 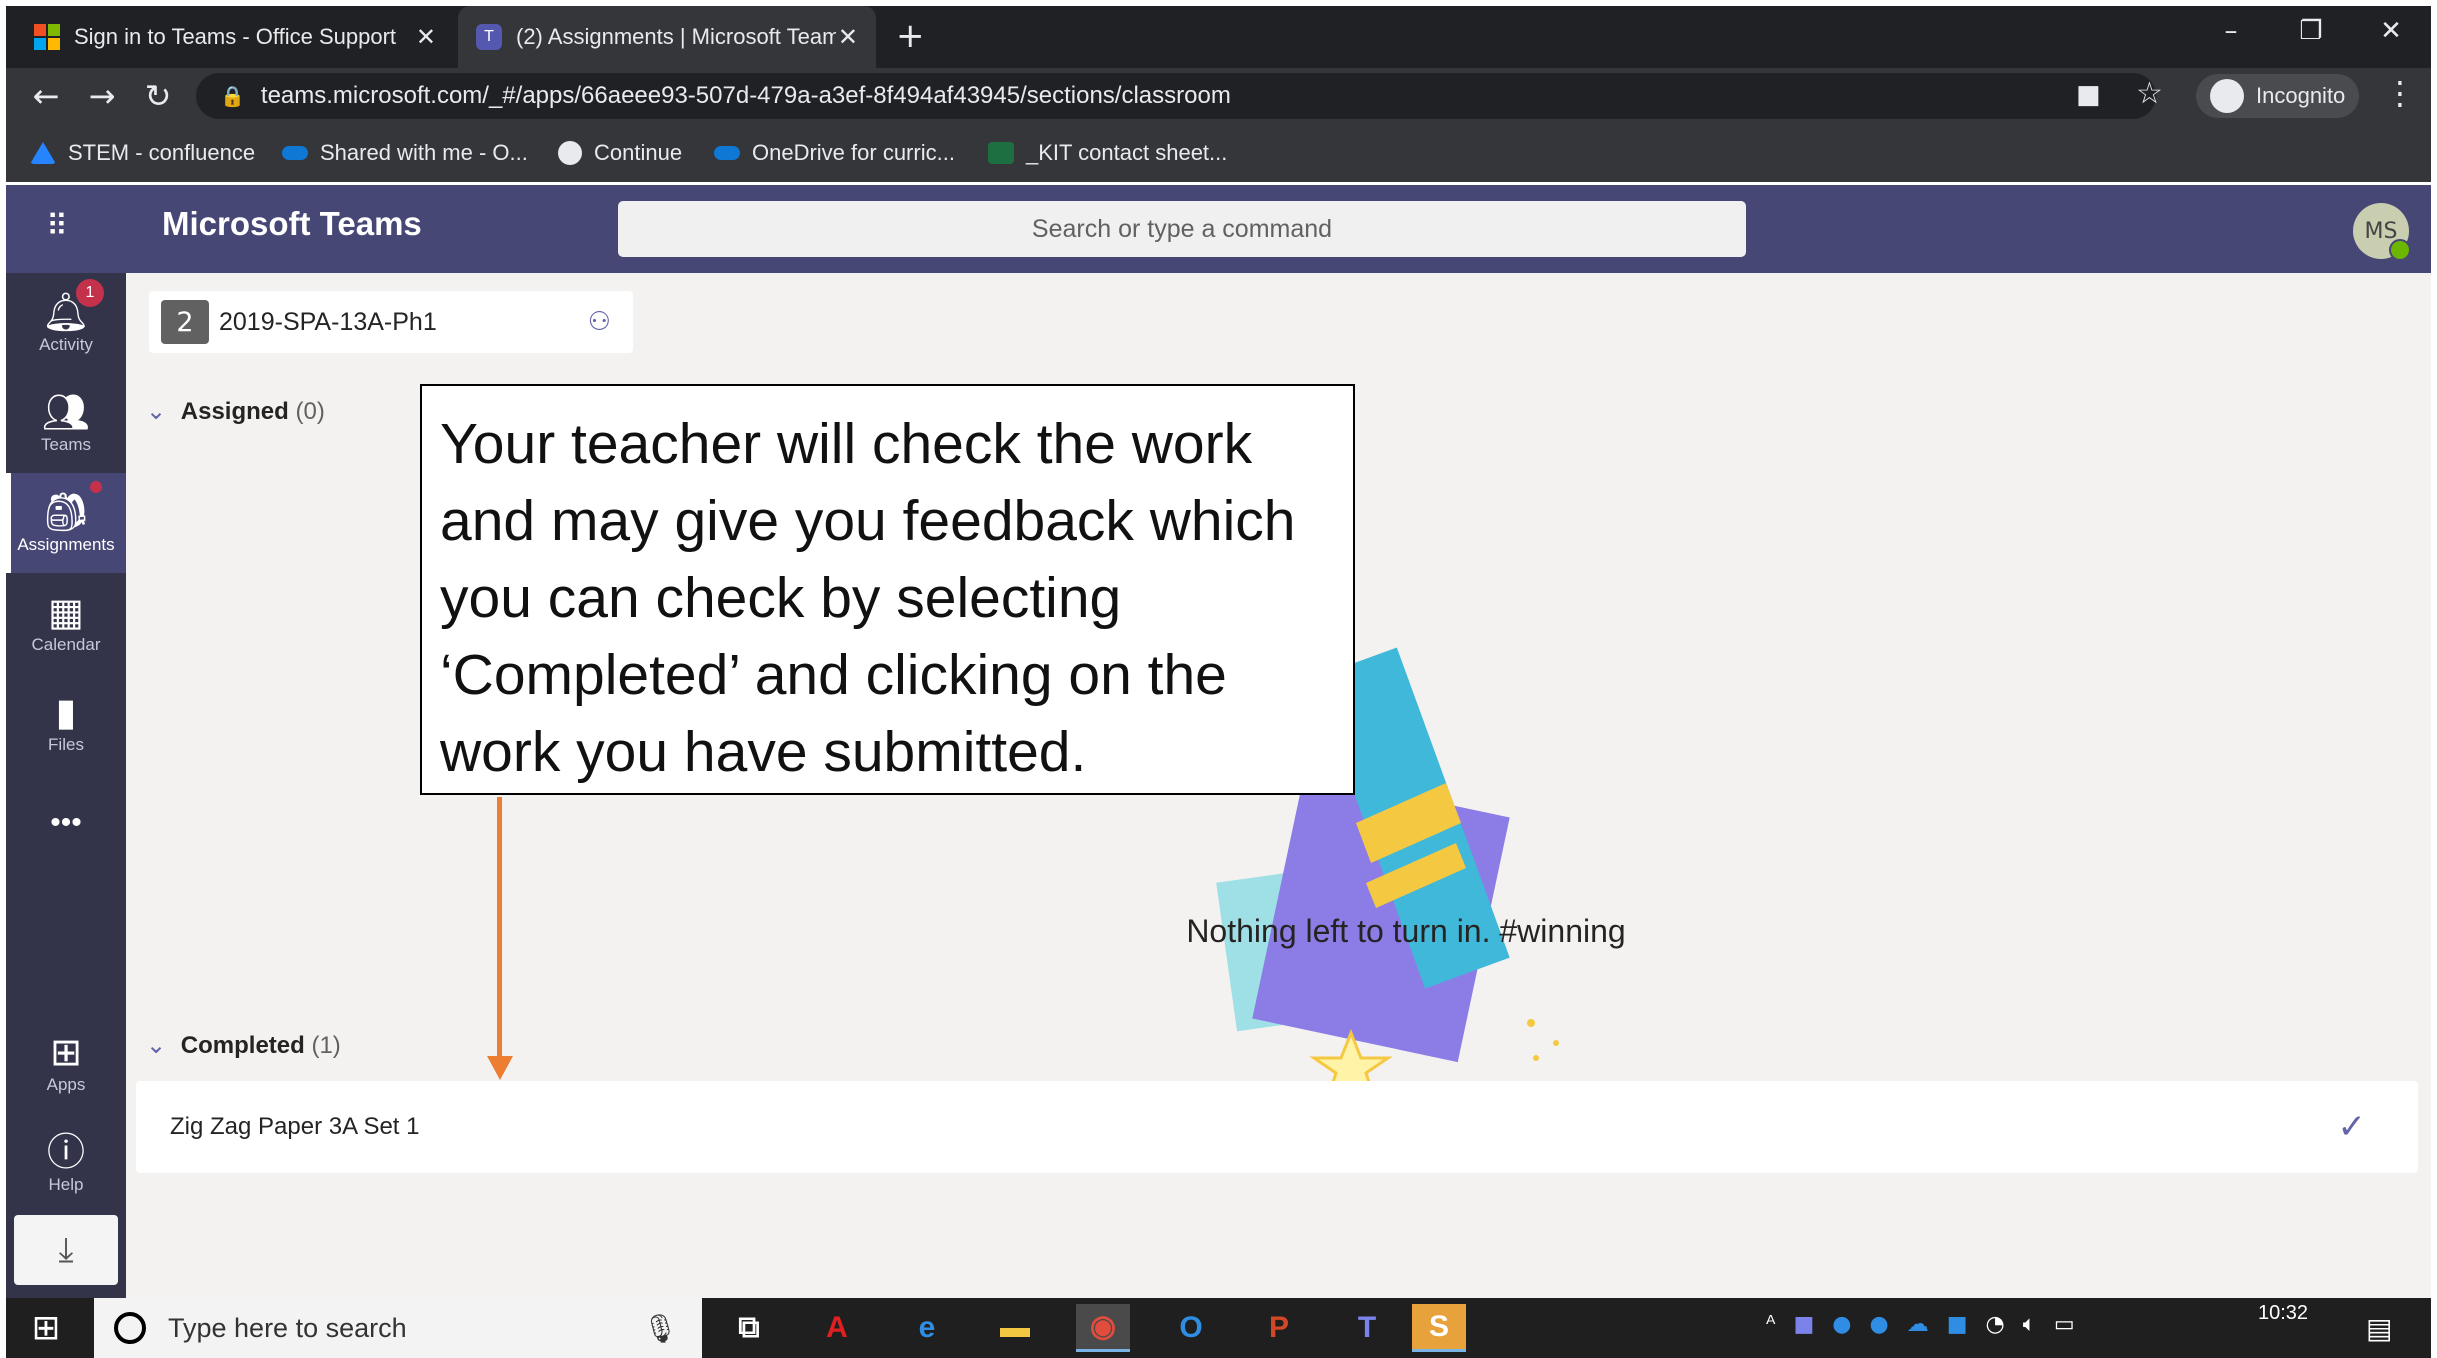 I want to click on rail-label: Help, so click(x=66, y=1184).